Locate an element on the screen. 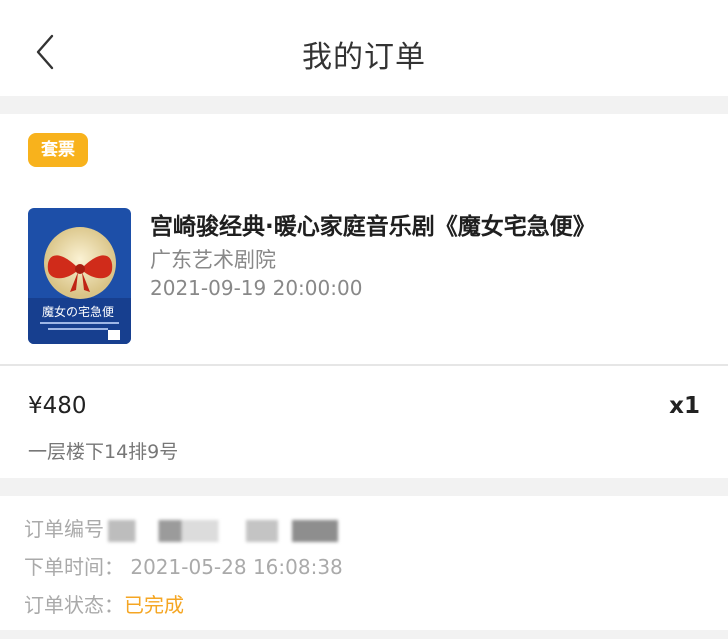  venue-name: 广东艺术剧院 is located at coordinates (213, 260).